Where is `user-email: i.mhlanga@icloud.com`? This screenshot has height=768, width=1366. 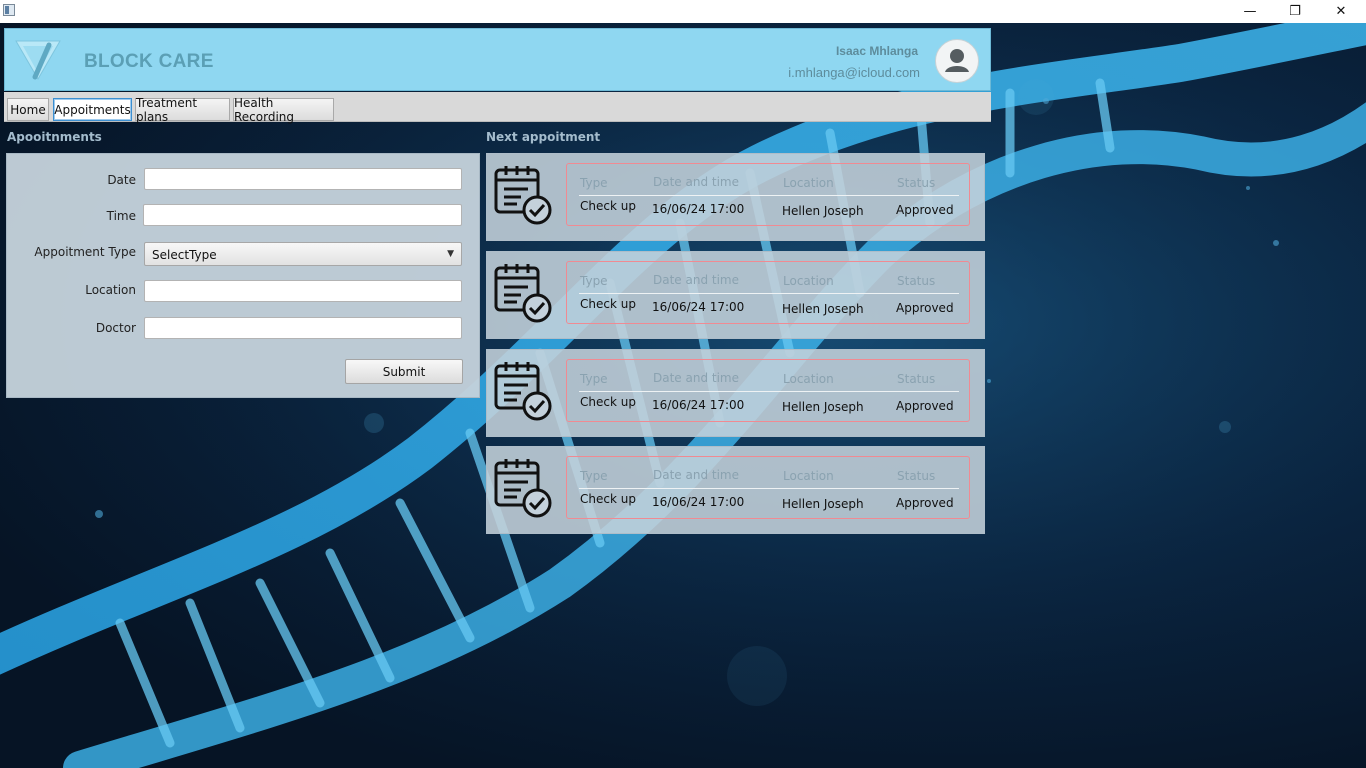
user-email: i.mhlanga@icloud.com is located at coordinates (854, 72).